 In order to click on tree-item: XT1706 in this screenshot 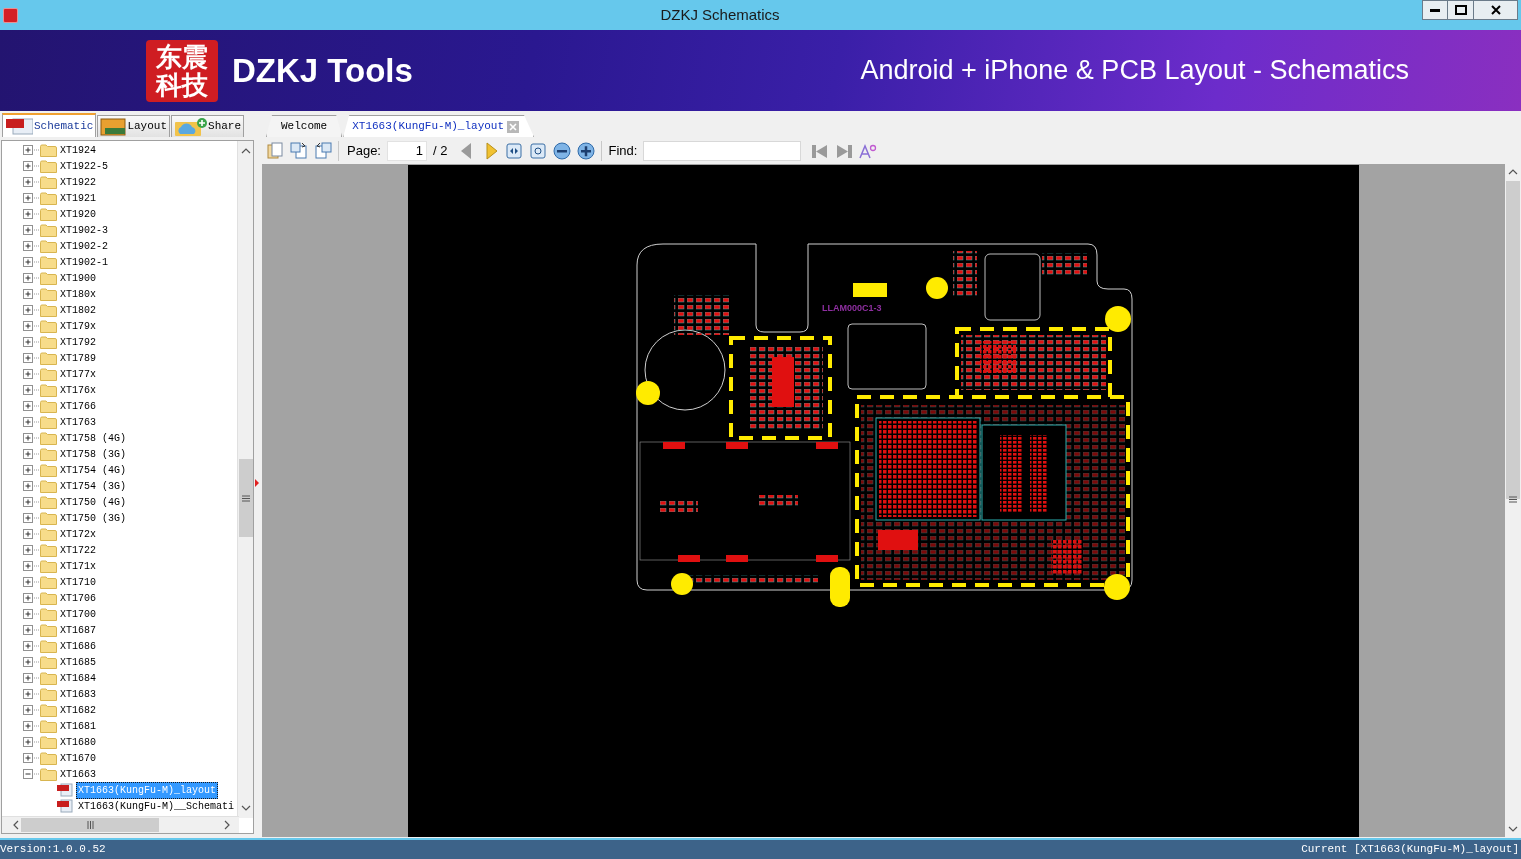, I will do `click(78, 598)`.